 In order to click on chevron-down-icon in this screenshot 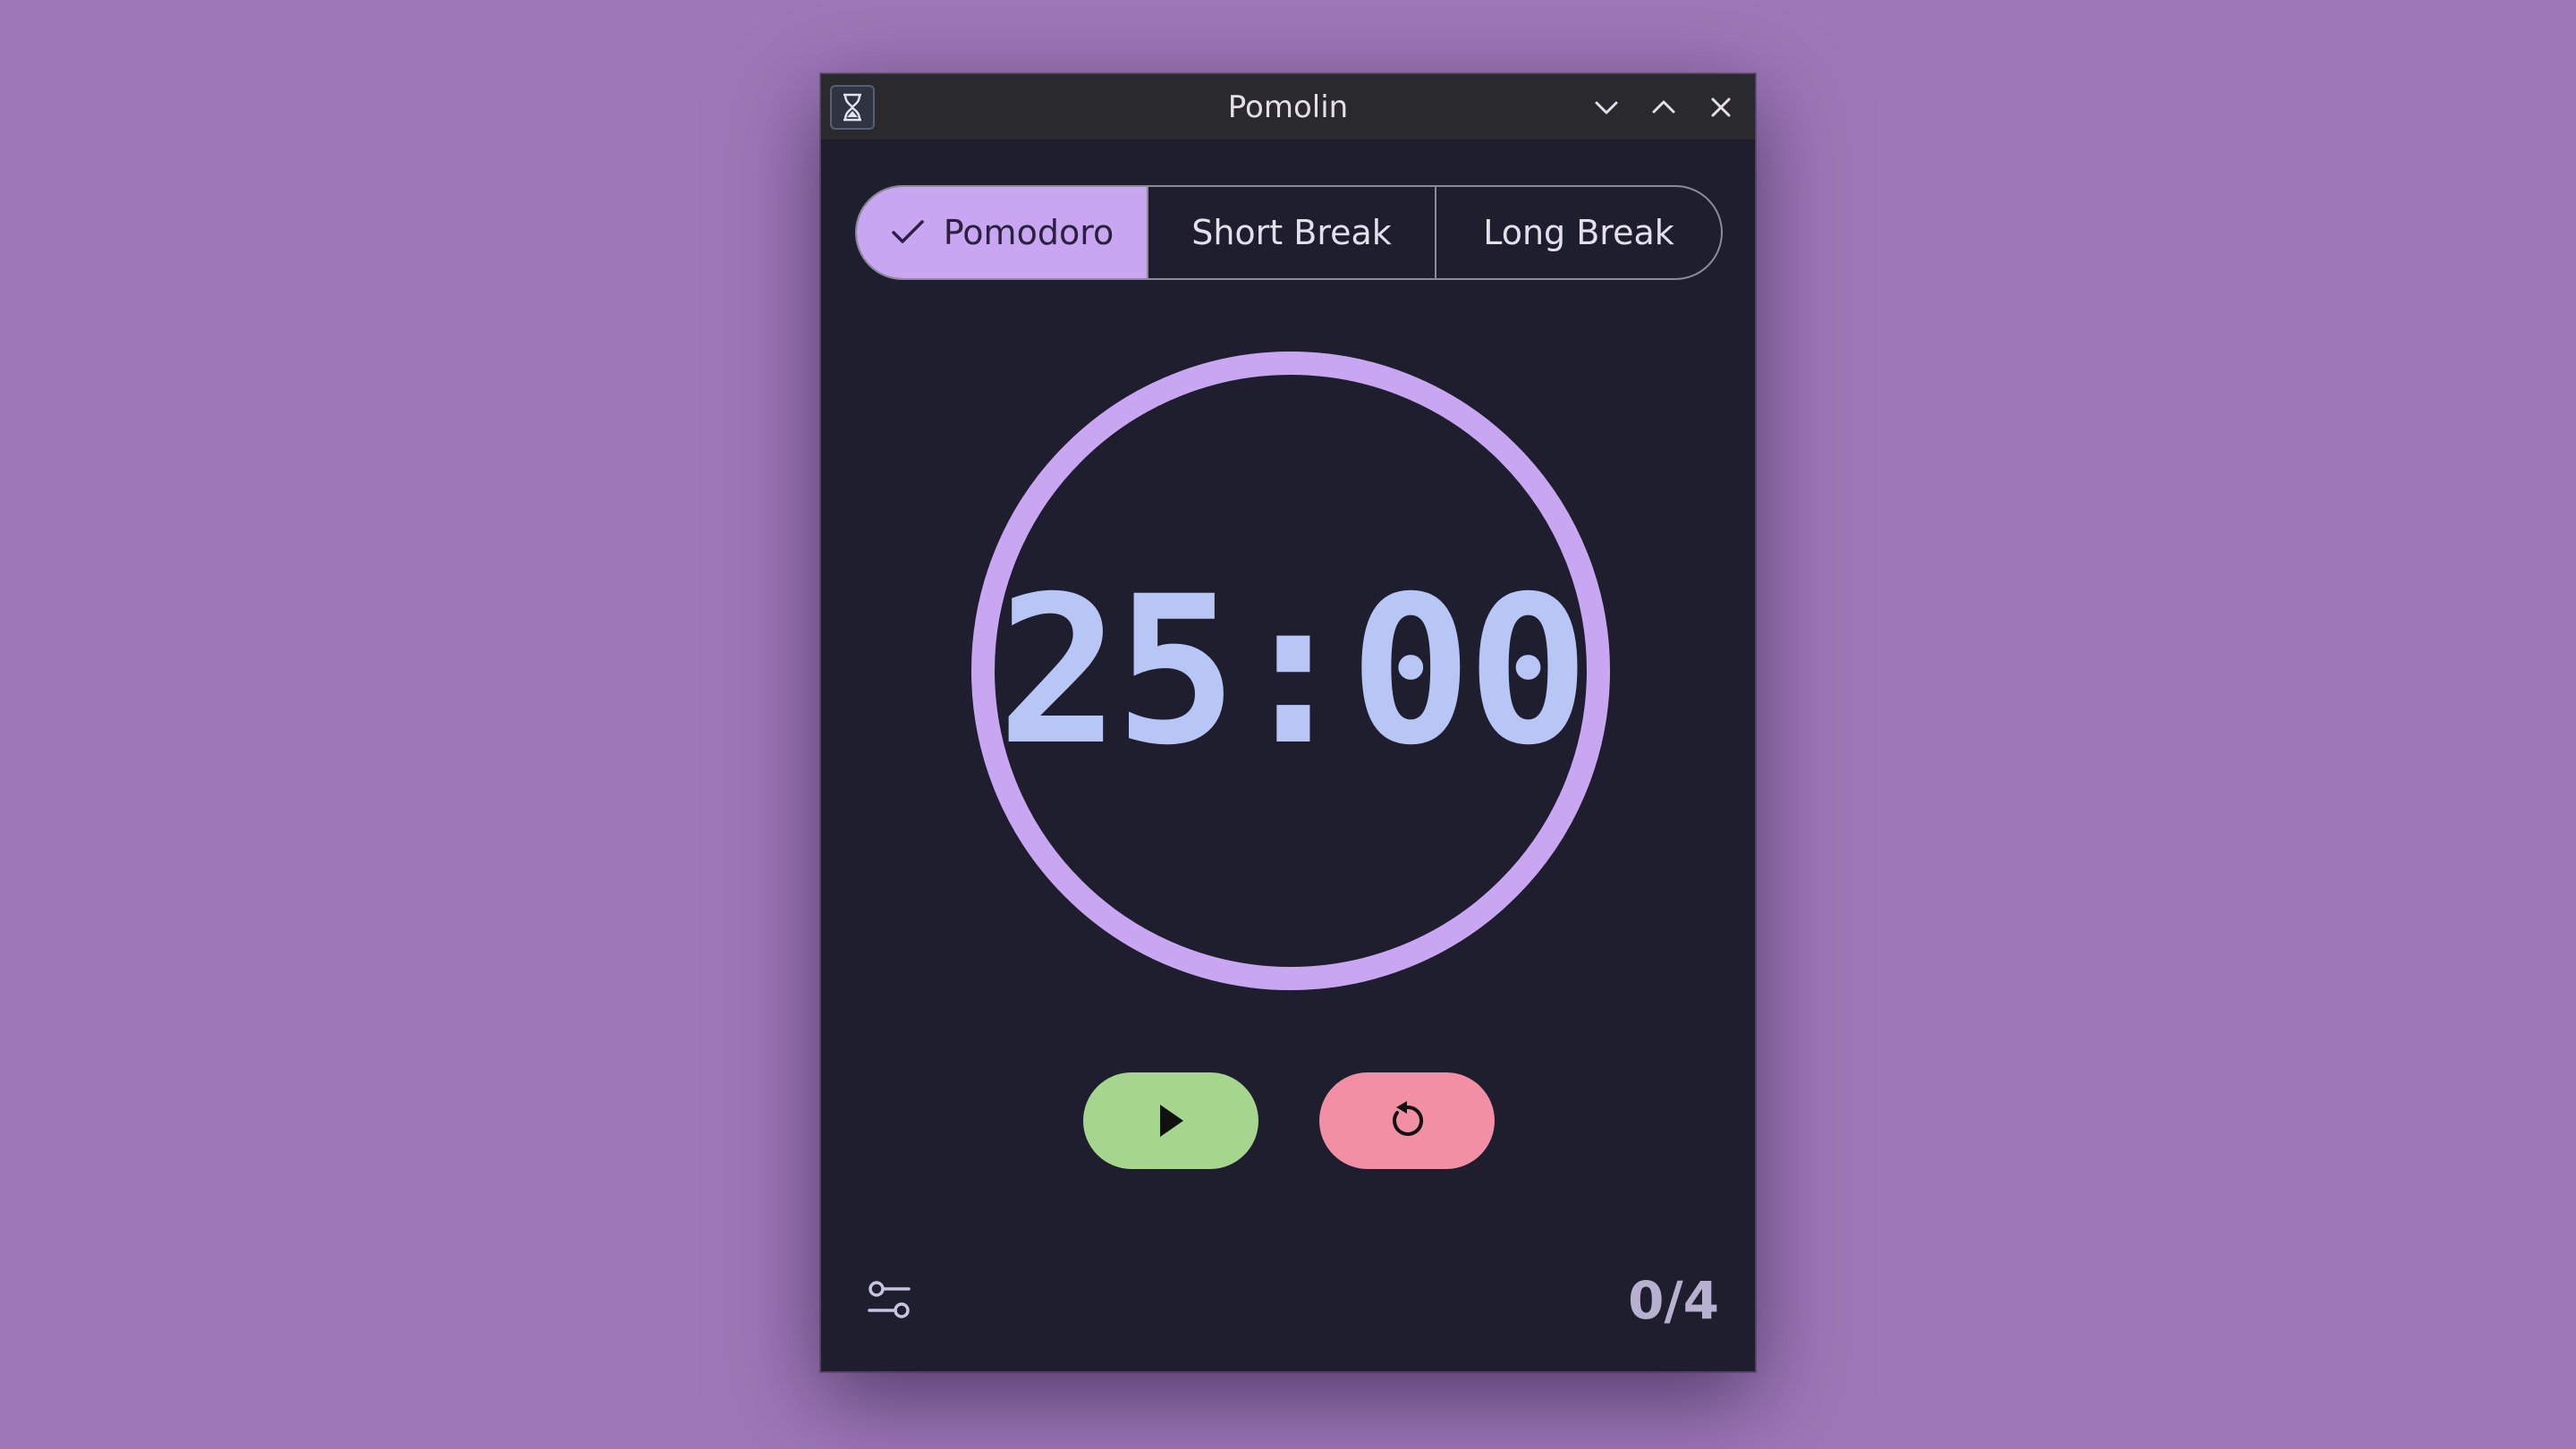, I will do `click(1606, 107)`.